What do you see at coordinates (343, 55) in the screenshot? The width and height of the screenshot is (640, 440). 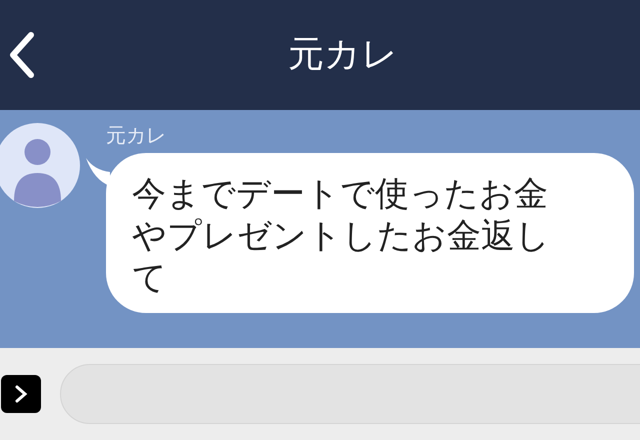 I see `chat-title: 元カレ` at bounding box center [343, 55].